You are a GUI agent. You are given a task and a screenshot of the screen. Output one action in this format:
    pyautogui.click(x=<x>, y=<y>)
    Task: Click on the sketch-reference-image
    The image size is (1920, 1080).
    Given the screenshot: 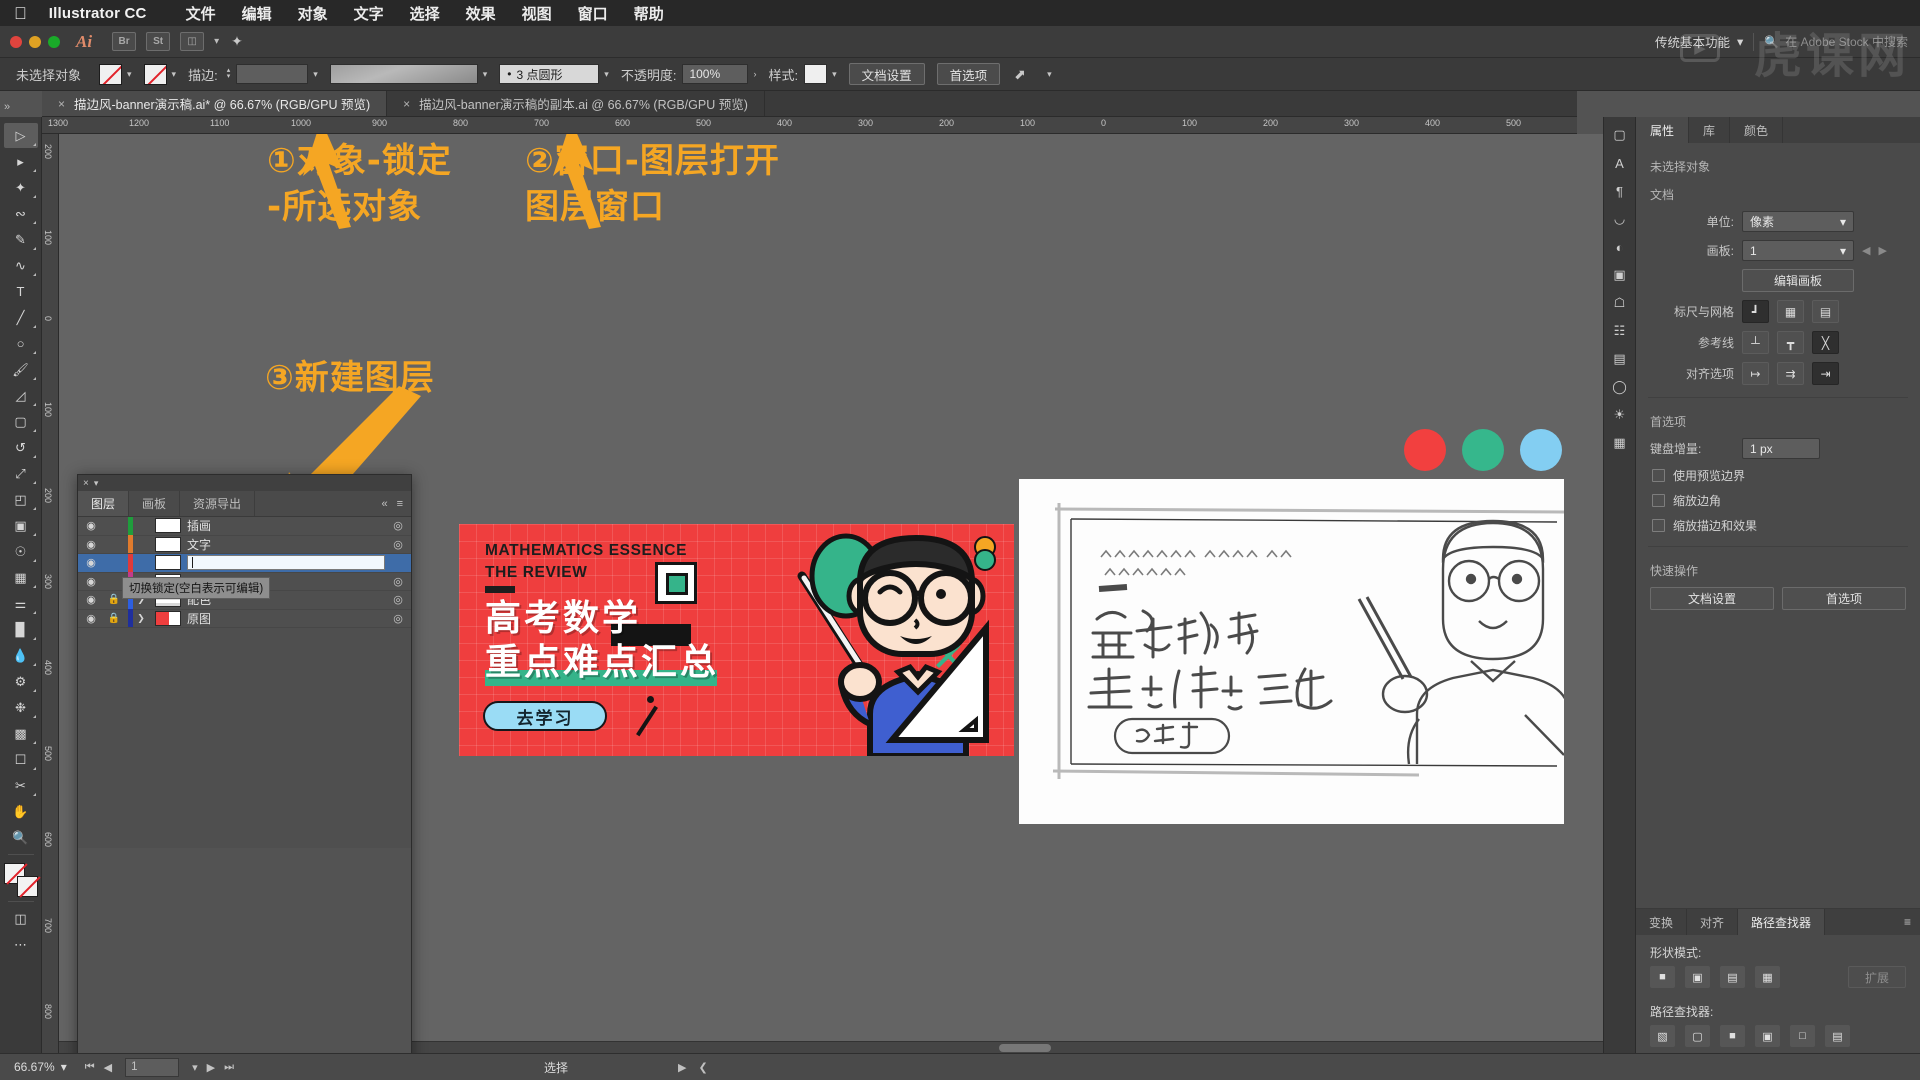 What is the action you would take?
    pyautogui.click(x=1291, y=651)
    